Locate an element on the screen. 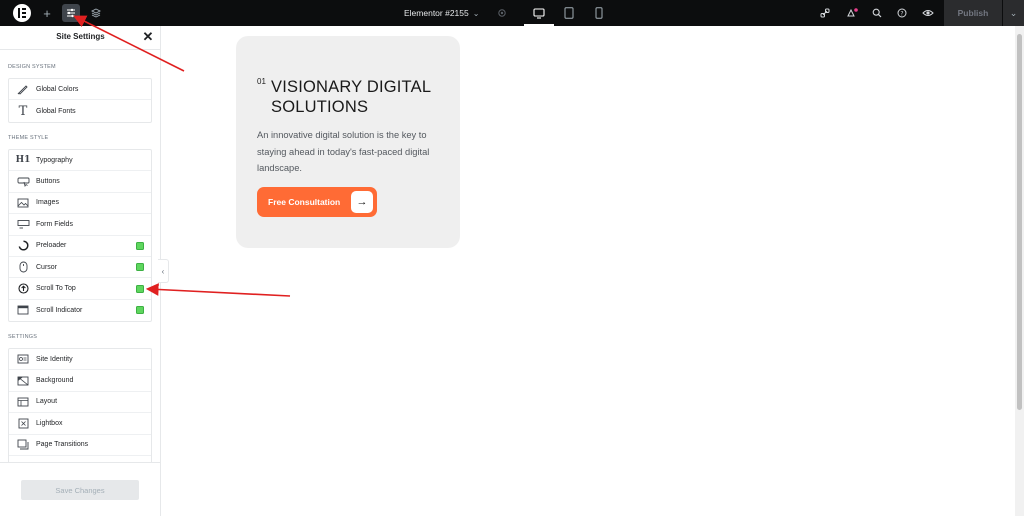 The image size is (1024, 516). panel-item-label: Buttons is located at coordinates (48, 182).